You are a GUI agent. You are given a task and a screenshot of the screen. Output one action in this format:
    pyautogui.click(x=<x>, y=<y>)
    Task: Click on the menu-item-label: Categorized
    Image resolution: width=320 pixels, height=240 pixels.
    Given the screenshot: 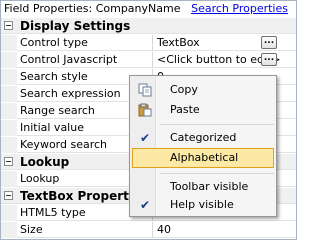 What is the action you would take?
    pyautogui.click(x=203, y=137)
    